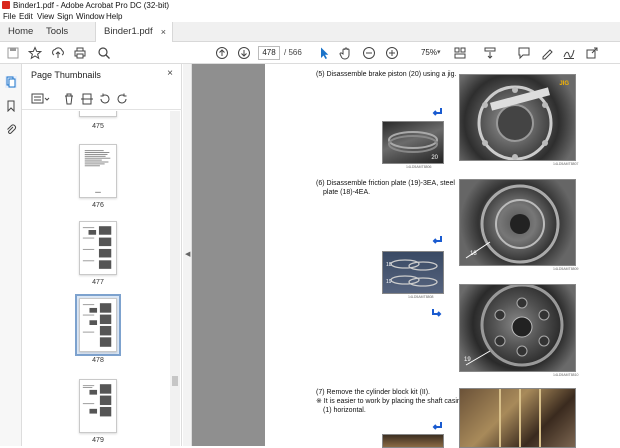 The width and height of the screenshot is (620, 448). I want to click on photo-plates: 18 19, so click(413, 272).